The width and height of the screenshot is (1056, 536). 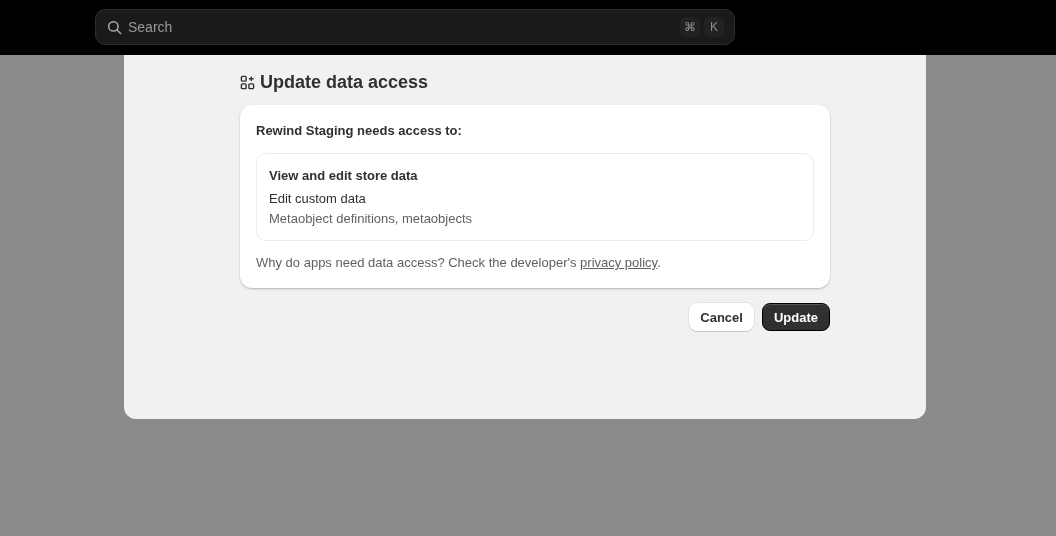 I want to click on shortcut-key: ⌘, so click(x=690, y=27).